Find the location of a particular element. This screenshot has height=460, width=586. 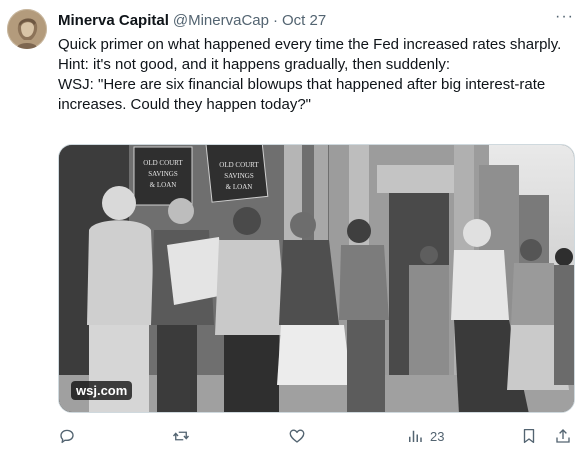

reply-icon is located at coordinates (67, 436).